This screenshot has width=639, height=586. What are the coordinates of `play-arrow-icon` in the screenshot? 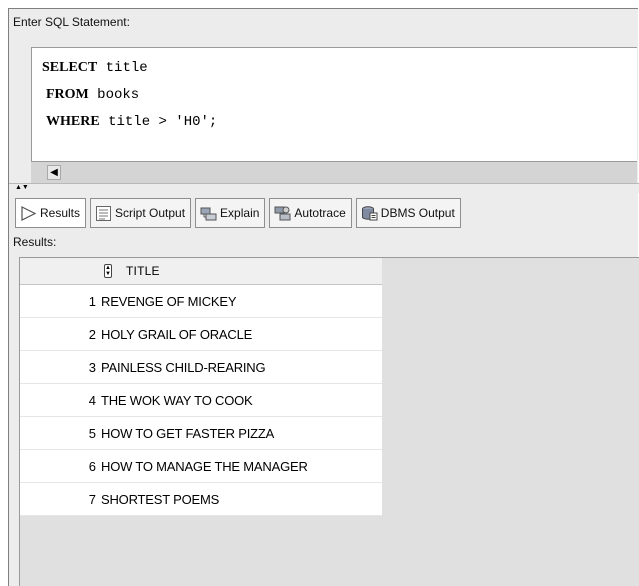 It's located at (29, 213).